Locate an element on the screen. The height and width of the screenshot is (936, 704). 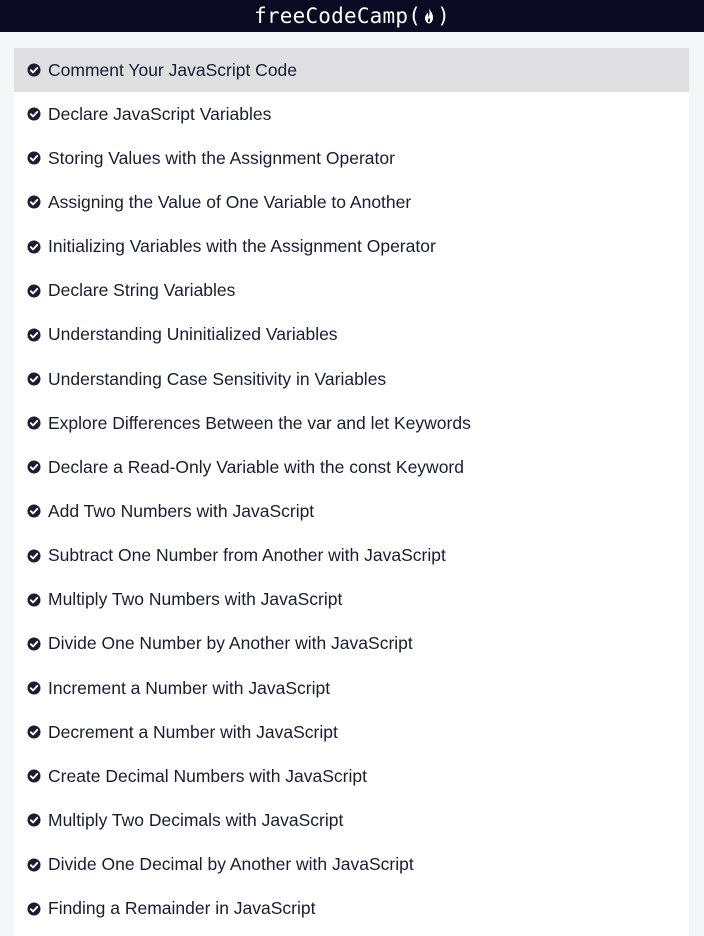
flame-icon is located at coordinates (429, 16).